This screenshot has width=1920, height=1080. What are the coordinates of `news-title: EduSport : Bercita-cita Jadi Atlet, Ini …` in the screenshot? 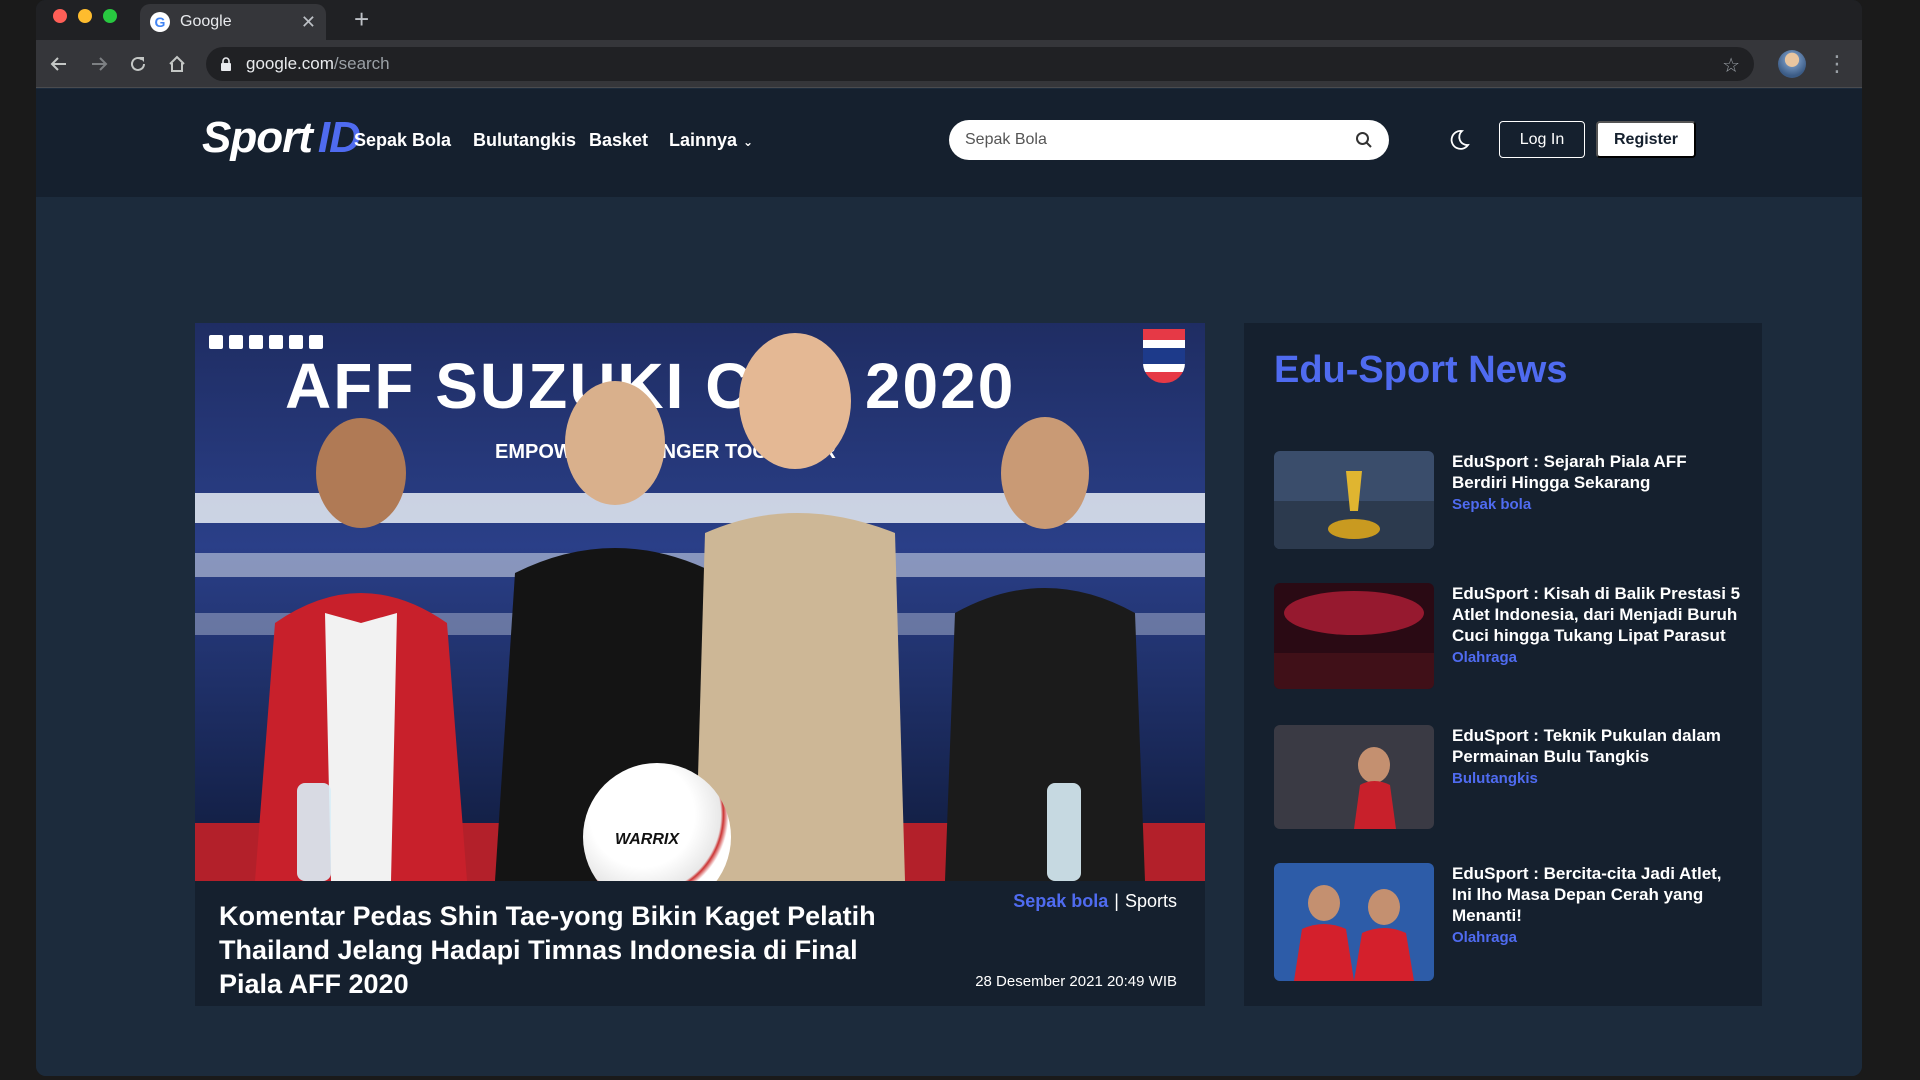 It's located at (1597, 894).